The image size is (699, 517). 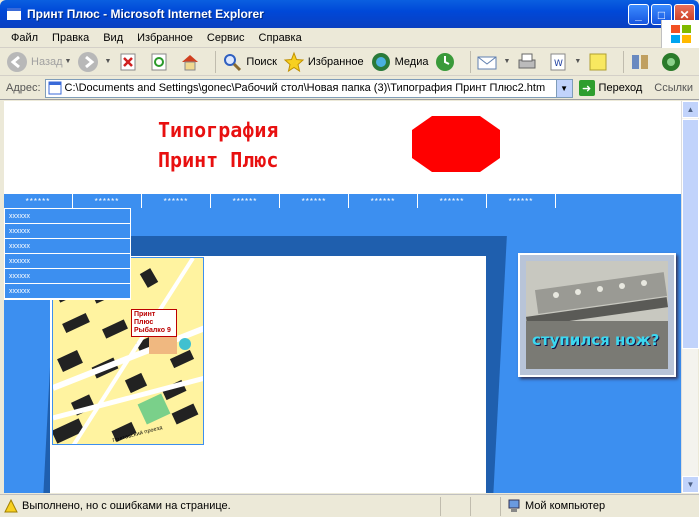 I want to click on discuss-button, so click(x=599, y=62).